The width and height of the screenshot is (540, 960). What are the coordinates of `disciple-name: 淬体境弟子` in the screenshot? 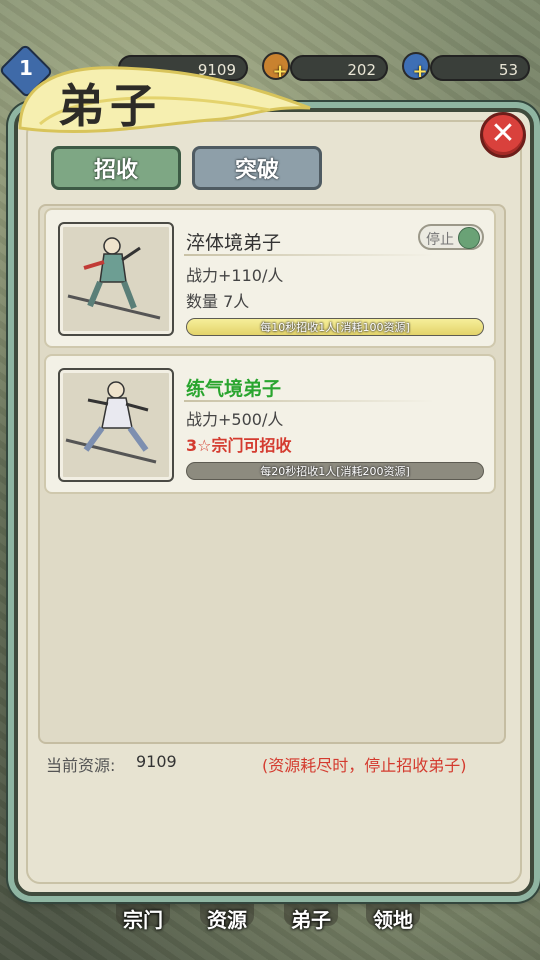 It's located at (234, 243).